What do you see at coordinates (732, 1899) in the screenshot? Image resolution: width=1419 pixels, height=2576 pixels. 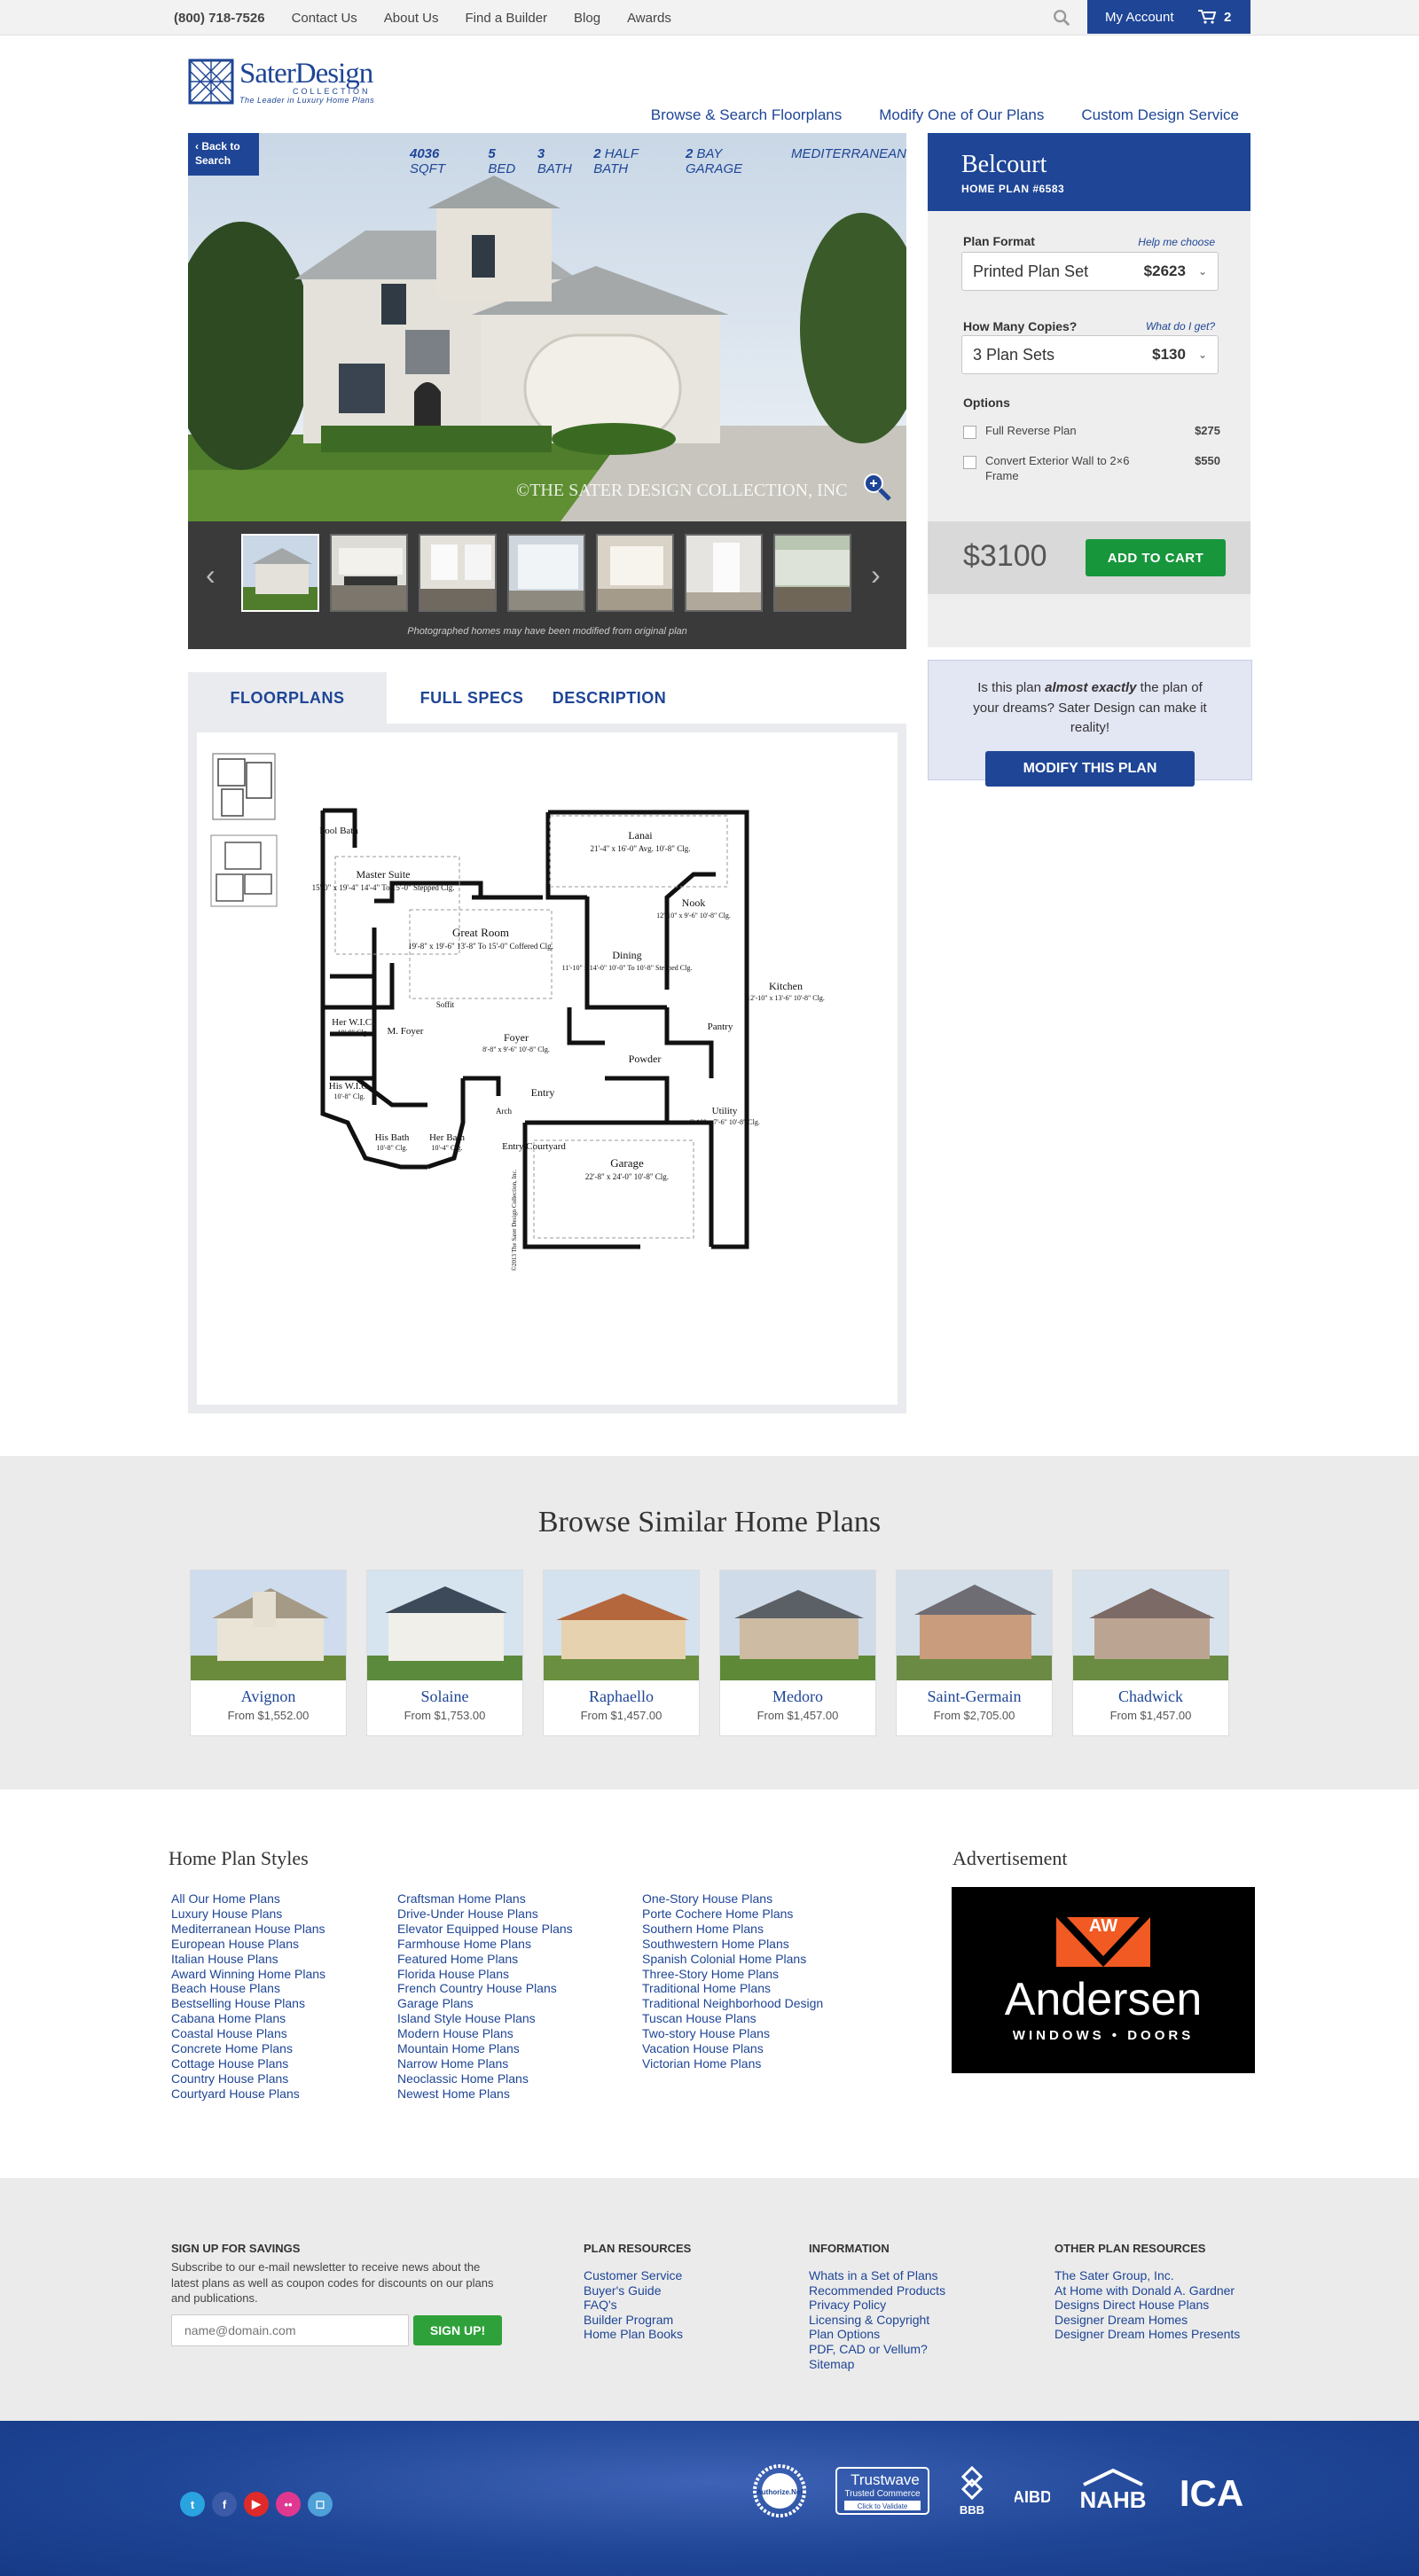 I see `style-link: One-Story House Plans` at bounding box center [732, 1899].